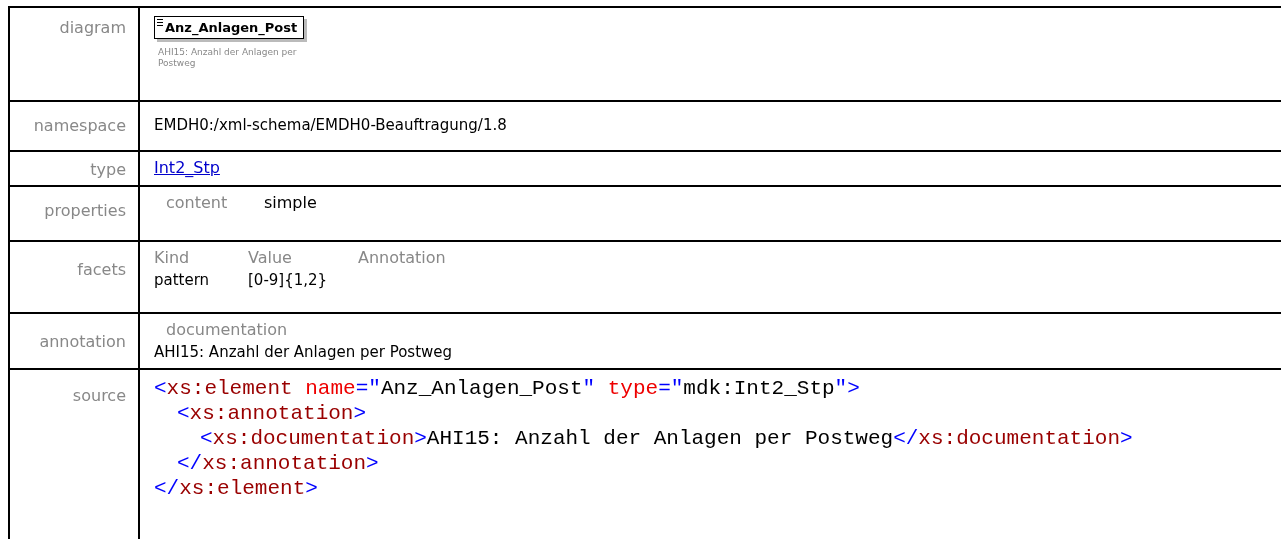  What do you see at coordinates (303, 352) in the screenshot?
I see `doc-text: AHI15: Anzahl der Anlagen per Postweg` at bounding box center [303, 352].